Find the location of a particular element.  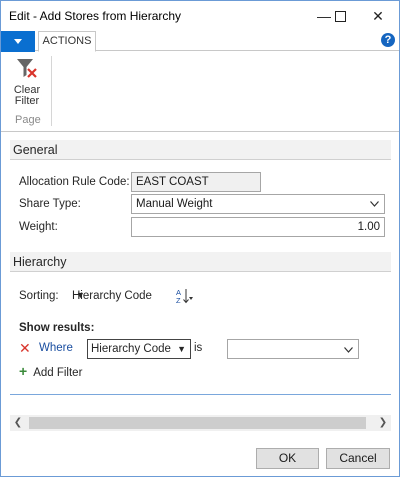

ribbon-group-label: Page is located at coordinates (28, 120).